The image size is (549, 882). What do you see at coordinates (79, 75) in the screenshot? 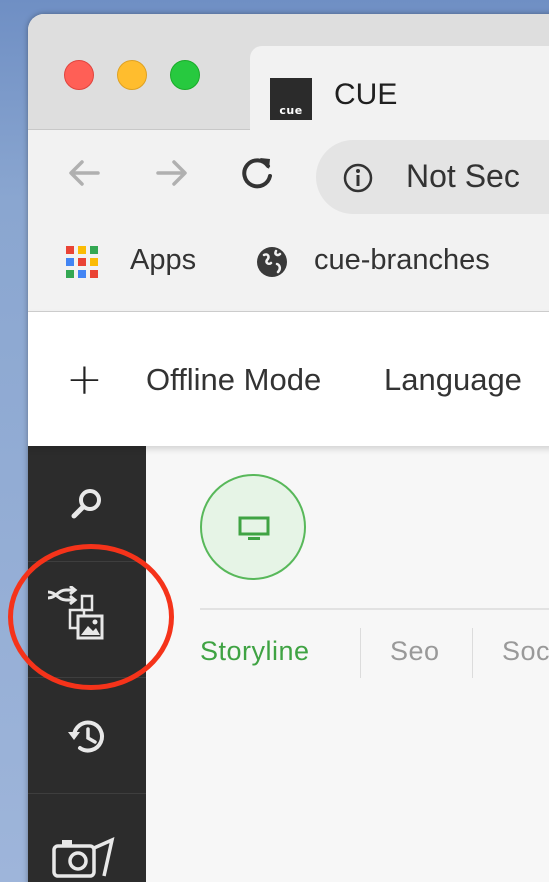
I see `close-window-button` at bounding box center [79, 75].